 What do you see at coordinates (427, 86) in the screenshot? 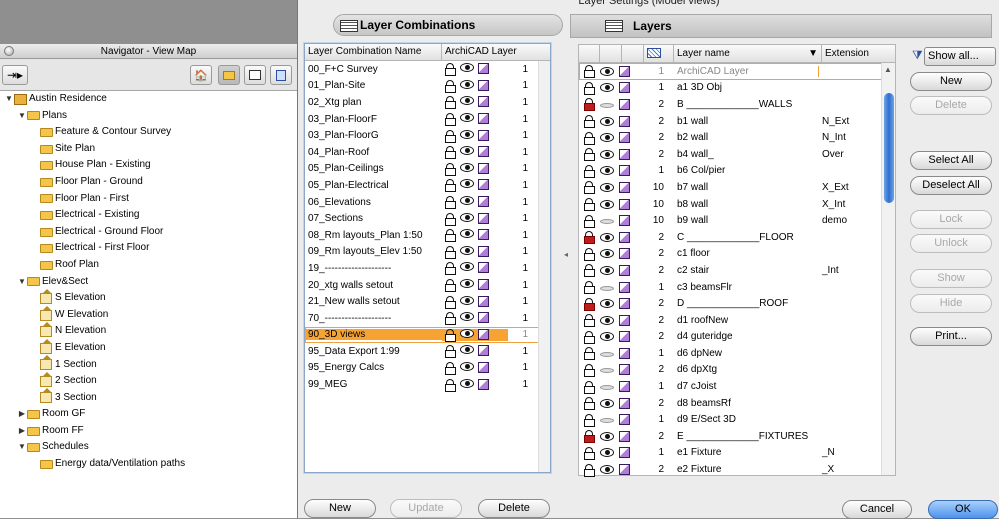
I see `combination-row: 01_Plan-Site 1` at bounding box center [427, 86].